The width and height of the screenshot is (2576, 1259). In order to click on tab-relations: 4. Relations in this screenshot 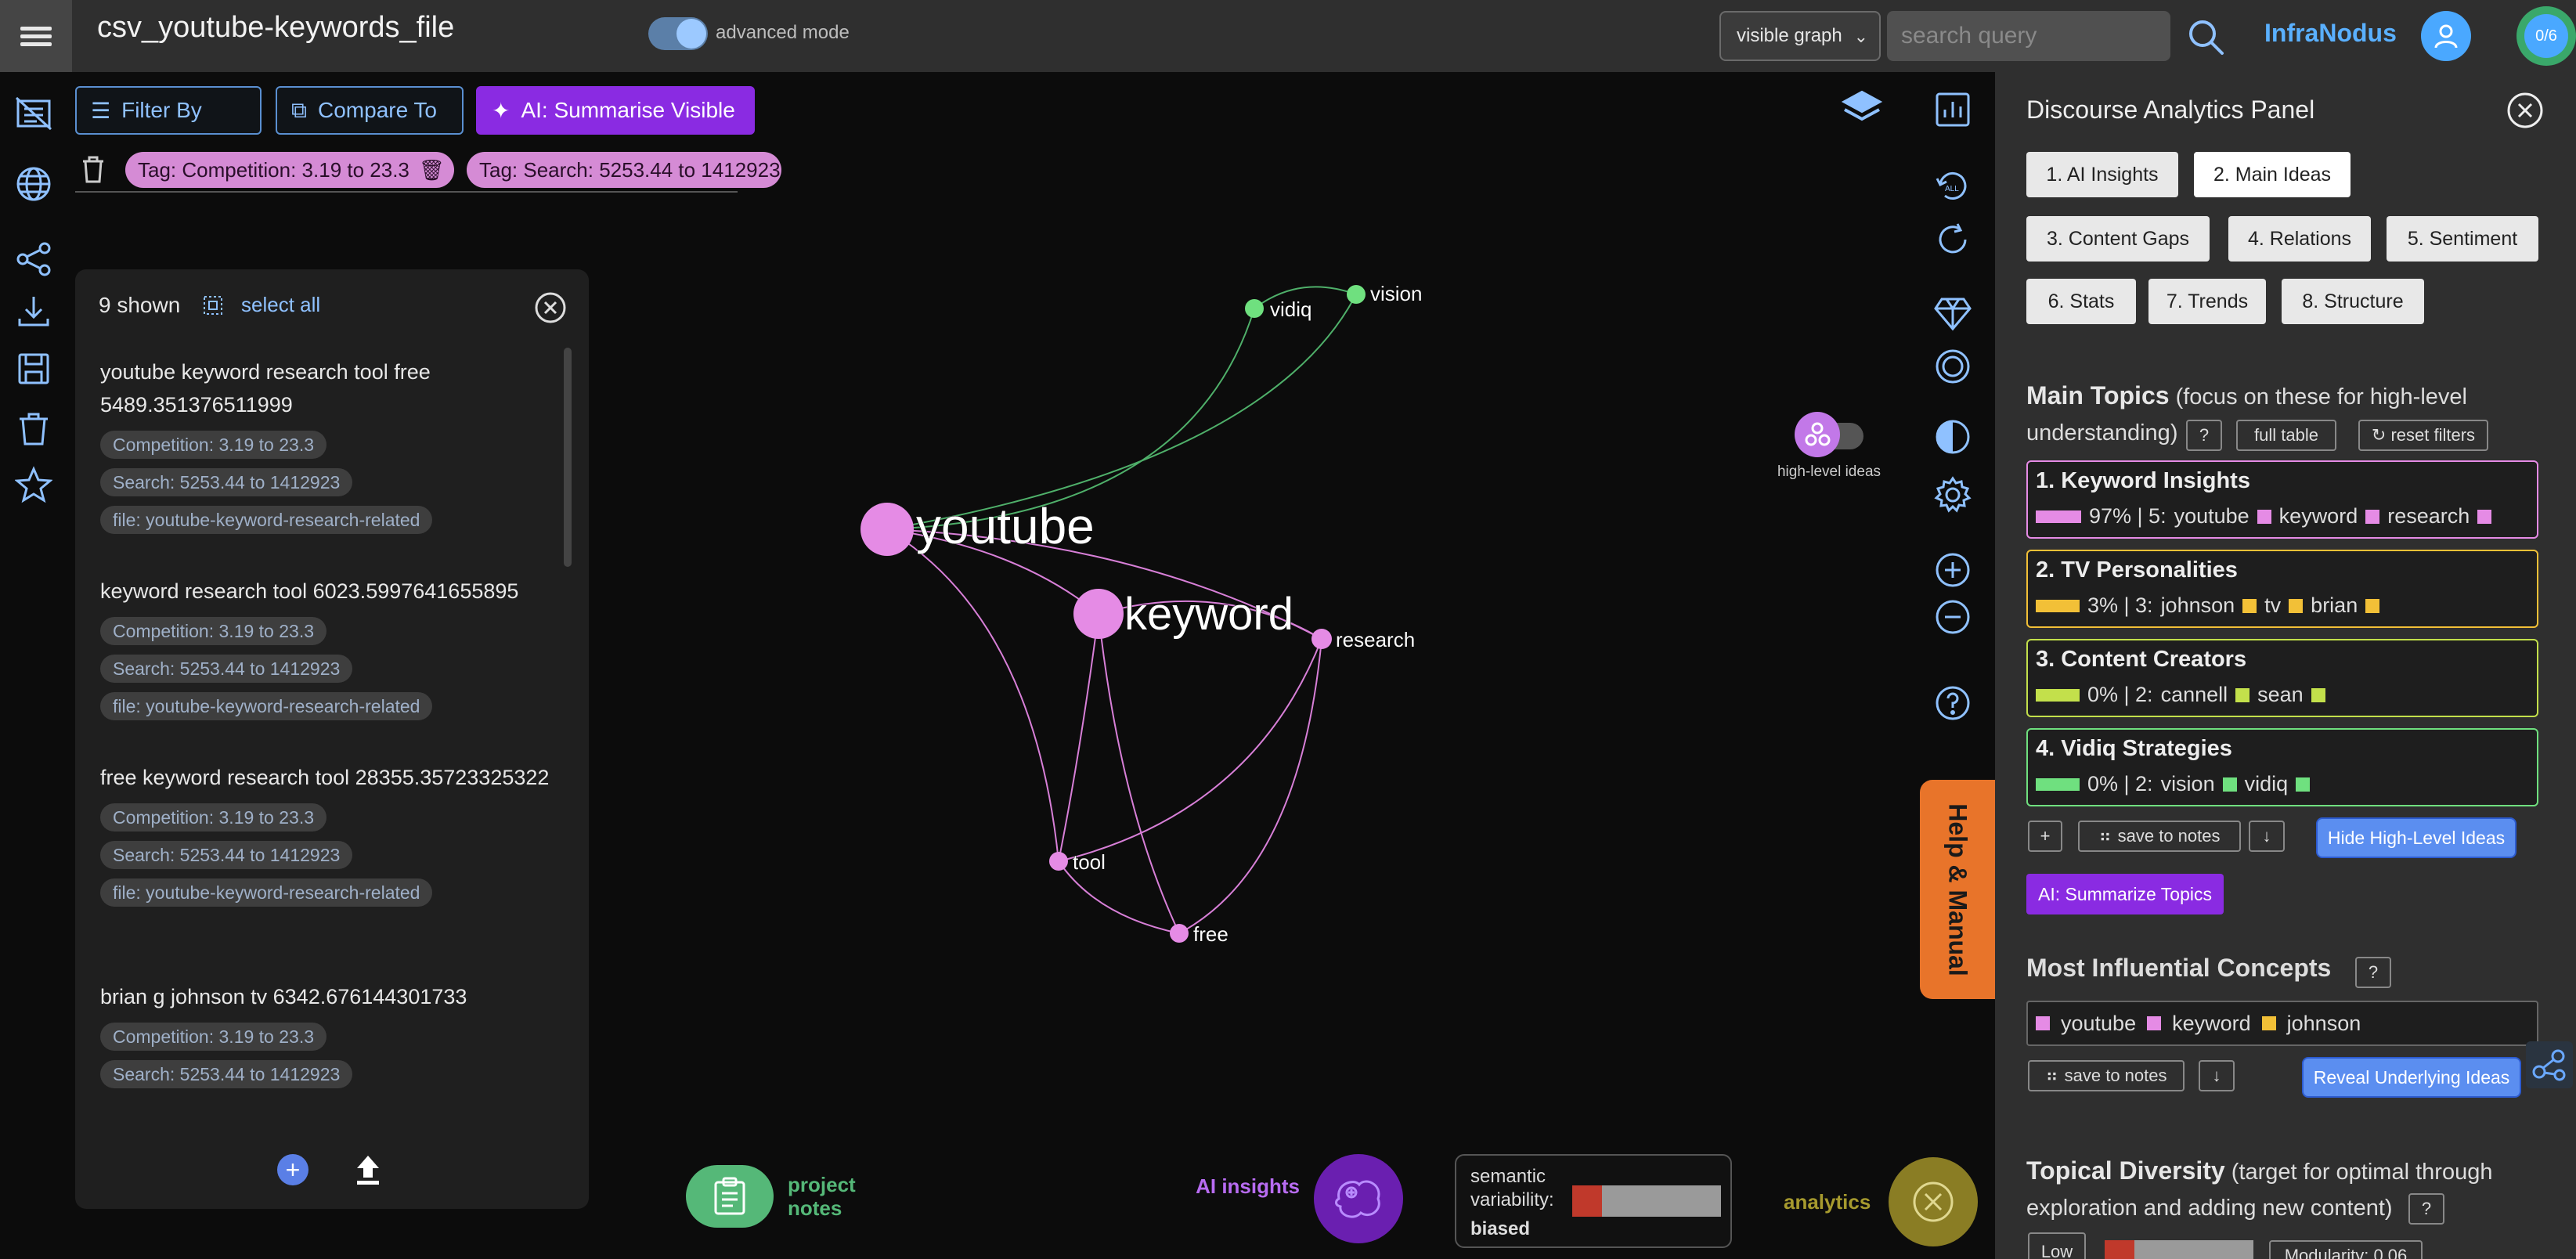, I will do `click(2300, 239)`.